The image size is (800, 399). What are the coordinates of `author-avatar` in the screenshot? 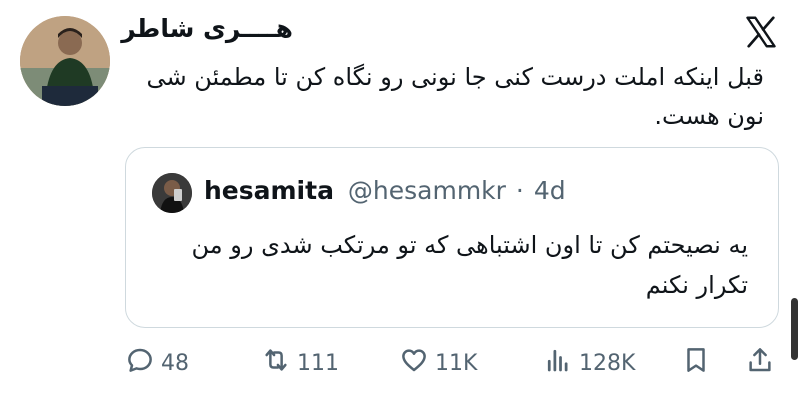 It's located at (65, 61).